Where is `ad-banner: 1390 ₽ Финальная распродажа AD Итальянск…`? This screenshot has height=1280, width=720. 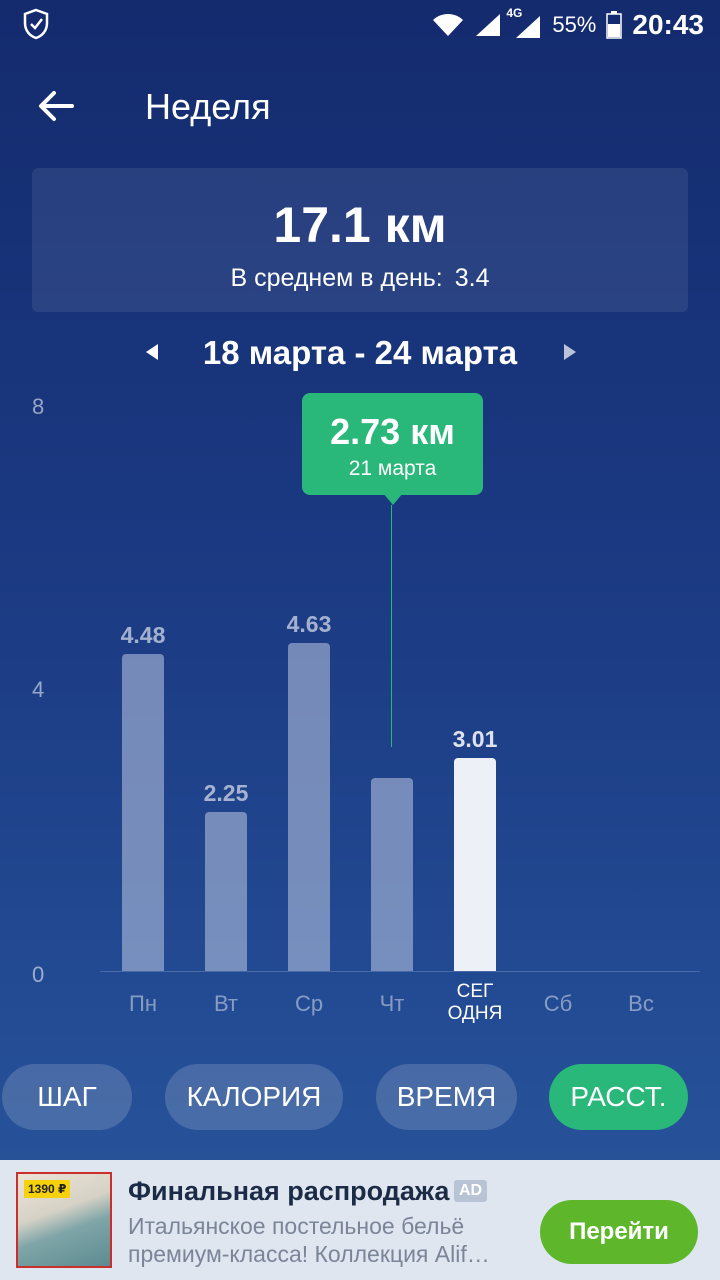
ad-banner: 1390 ₽ Финальная распродажа AD Итальянск… is located at coordinates (360, 1220).